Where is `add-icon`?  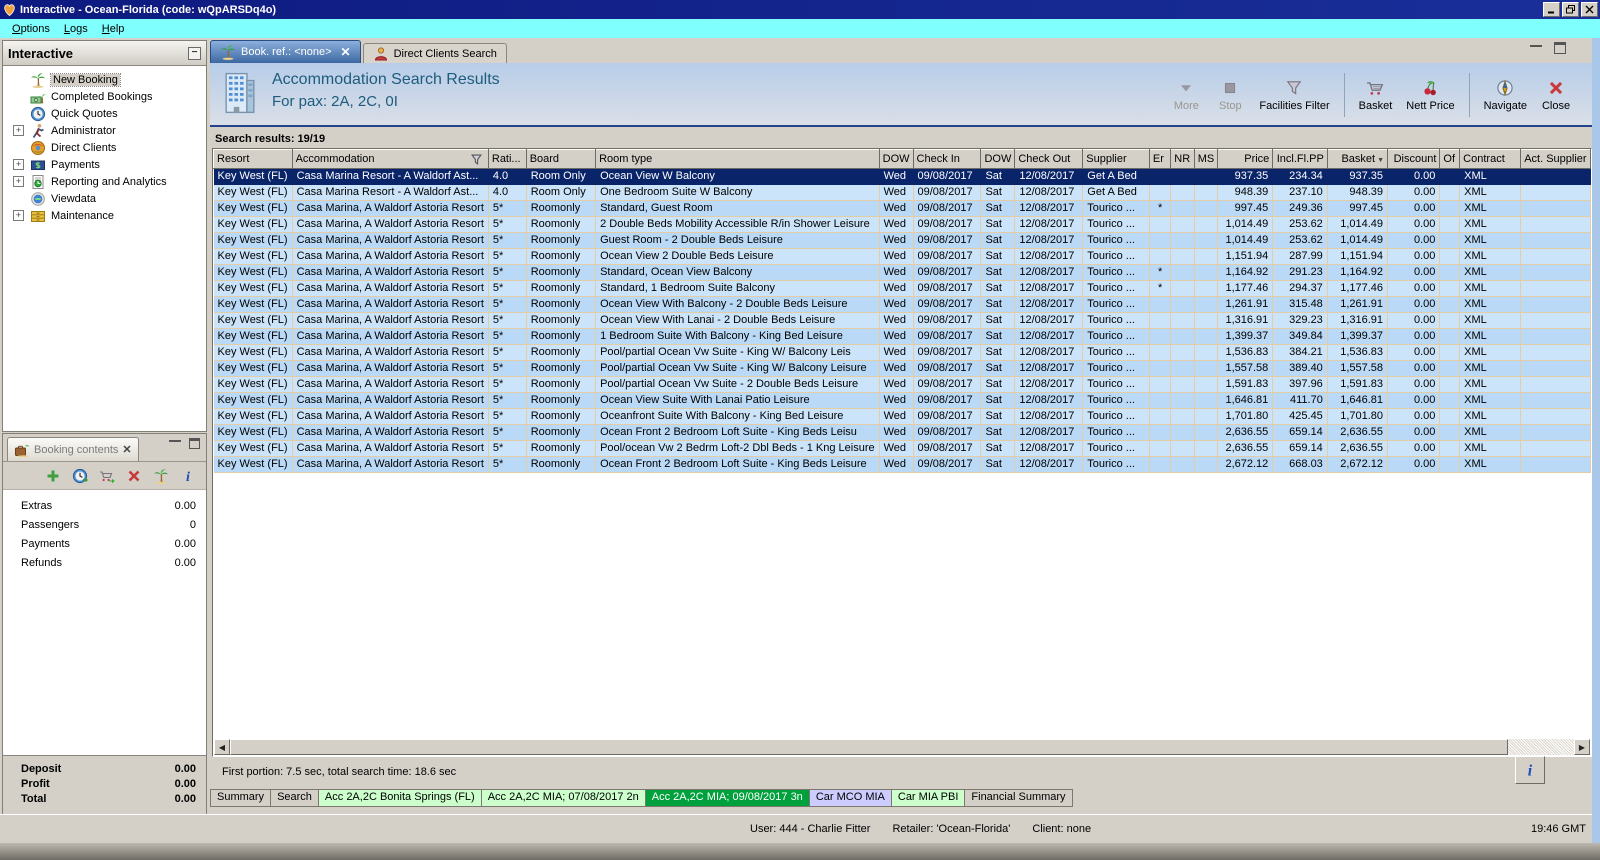 add-icon is located at coordinates (53, 476).